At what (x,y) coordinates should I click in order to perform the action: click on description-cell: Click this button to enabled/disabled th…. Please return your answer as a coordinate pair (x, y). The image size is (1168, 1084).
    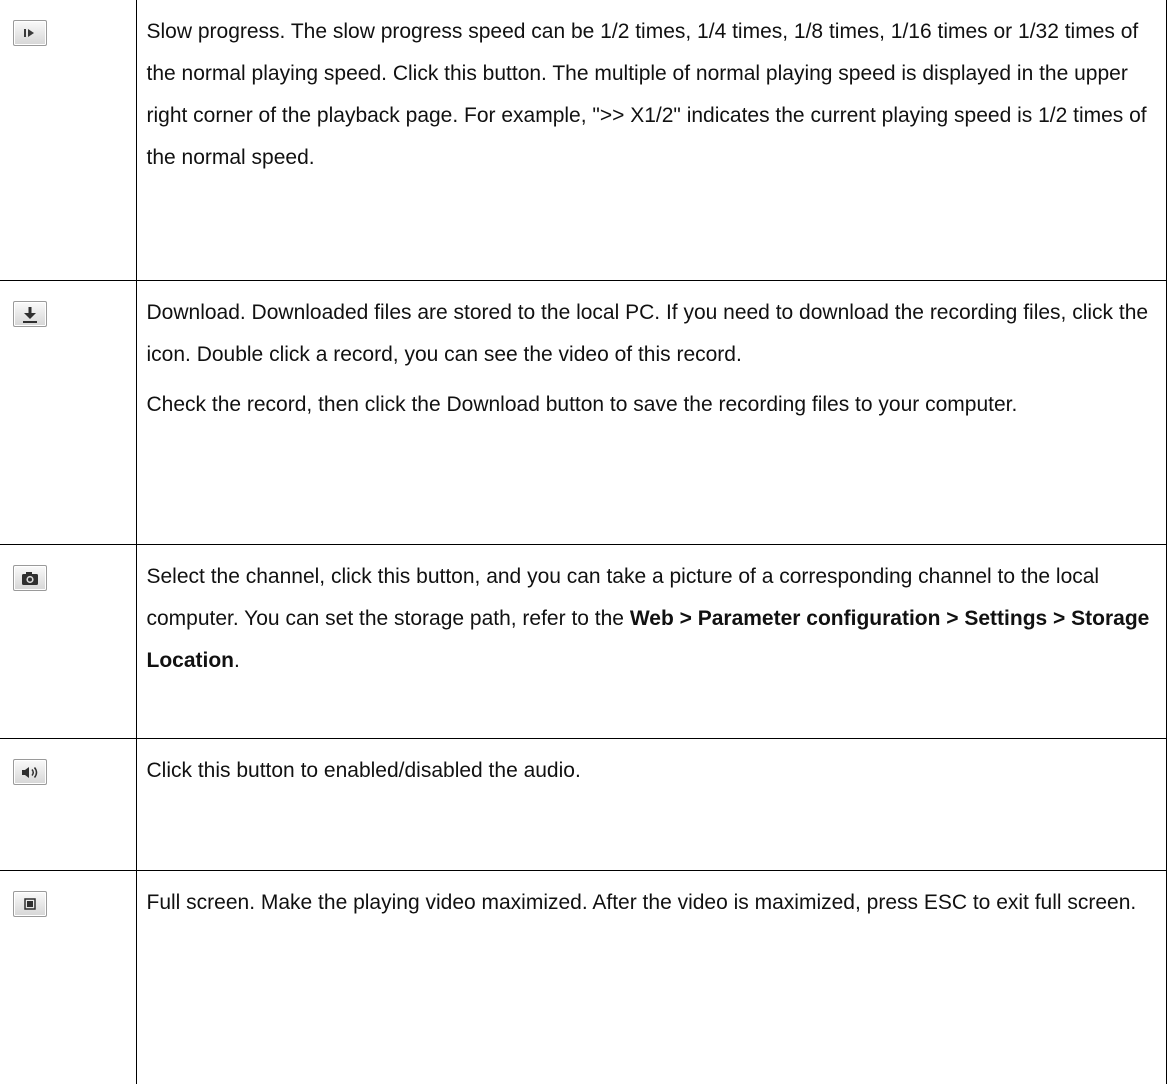
    Looking at the image, I should click on (651, 805).